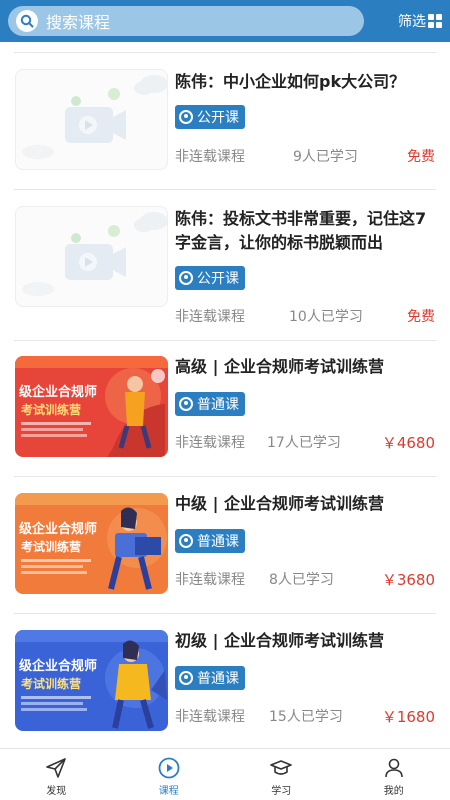 The height and width of the screenshot is (800, 450). Describe the element at coordinates (169, 768) in the screenshot. I see `play-circle-icon` at that location.